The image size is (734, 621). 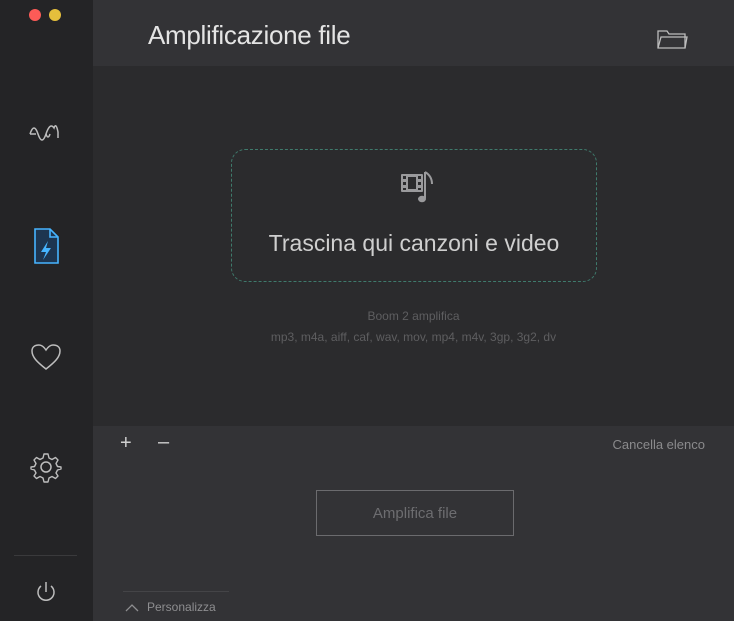 I want to click on amplify-files-label: Amplifica file, so click(x=415, y=513).